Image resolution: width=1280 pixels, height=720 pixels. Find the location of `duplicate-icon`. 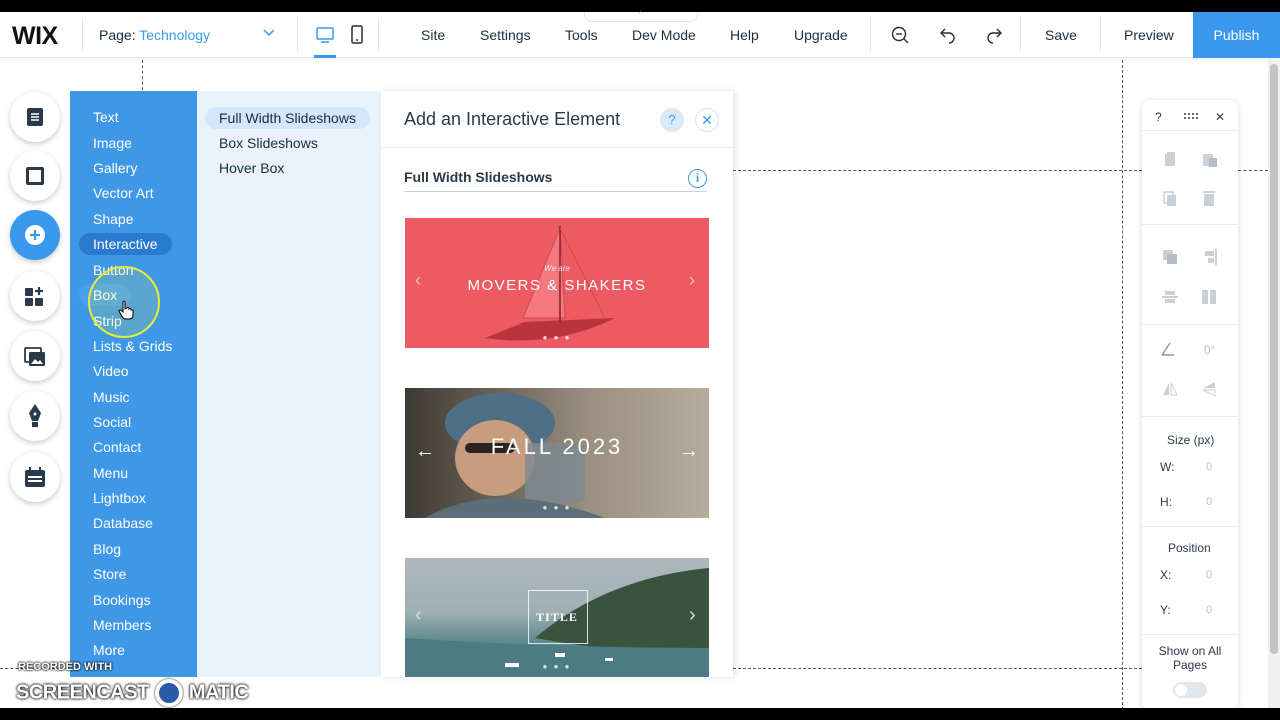

duplicate-icon is located at coordinates (1170, 198).